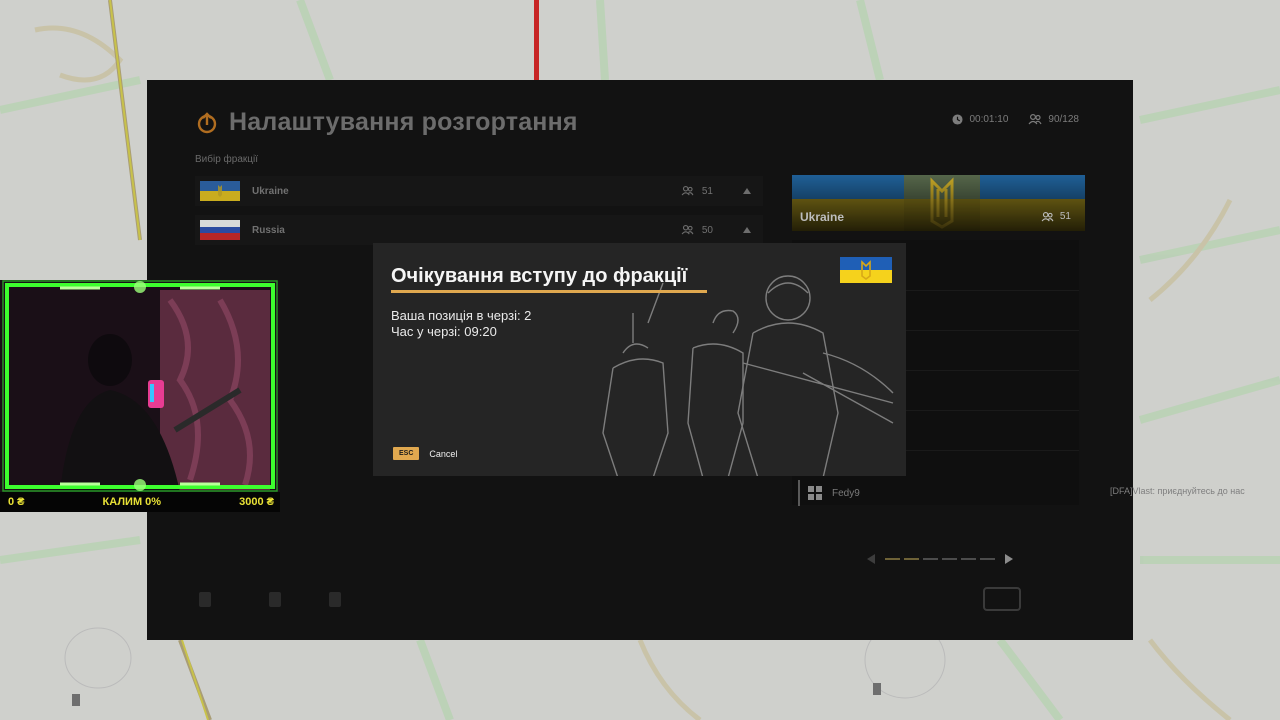 This screenshot has width=1280, height=720. What do you see at coordinates (479, 191) in the screenshot?
I see `faction-row-ukraine: Ukraine 51` at bounding box center [479, 191].